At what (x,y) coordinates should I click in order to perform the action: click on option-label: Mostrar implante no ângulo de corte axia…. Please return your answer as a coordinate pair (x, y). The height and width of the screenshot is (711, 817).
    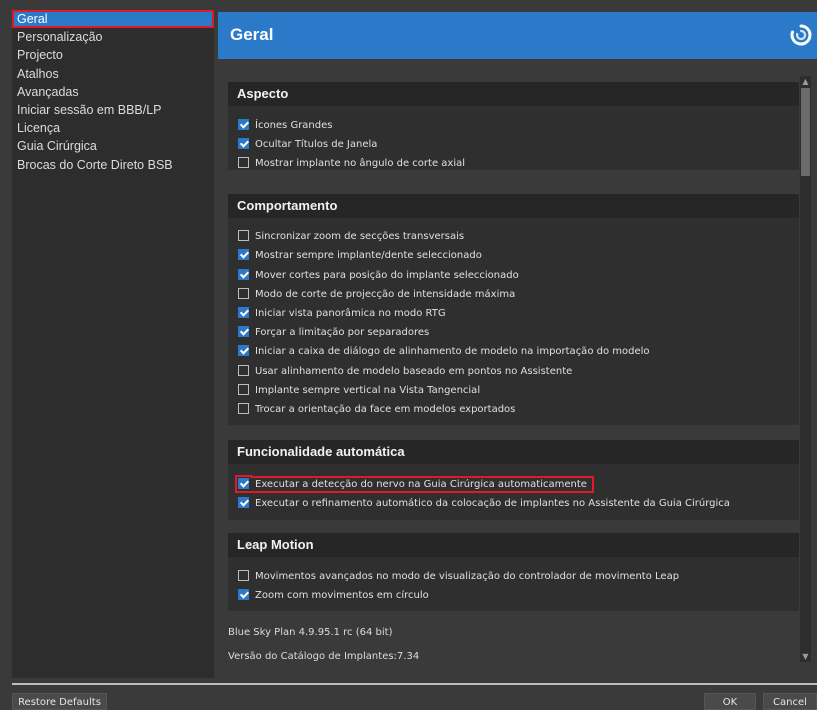
    Looking at the image, I should click on (360, 163).